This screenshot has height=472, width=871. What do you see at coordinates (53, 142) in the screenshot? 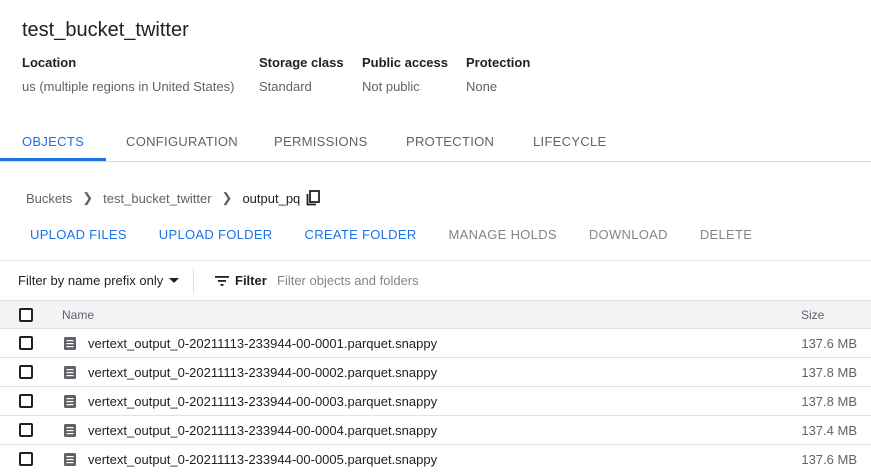
I see `tab-objects: OBJECTS` at bounding box center [53, 142].